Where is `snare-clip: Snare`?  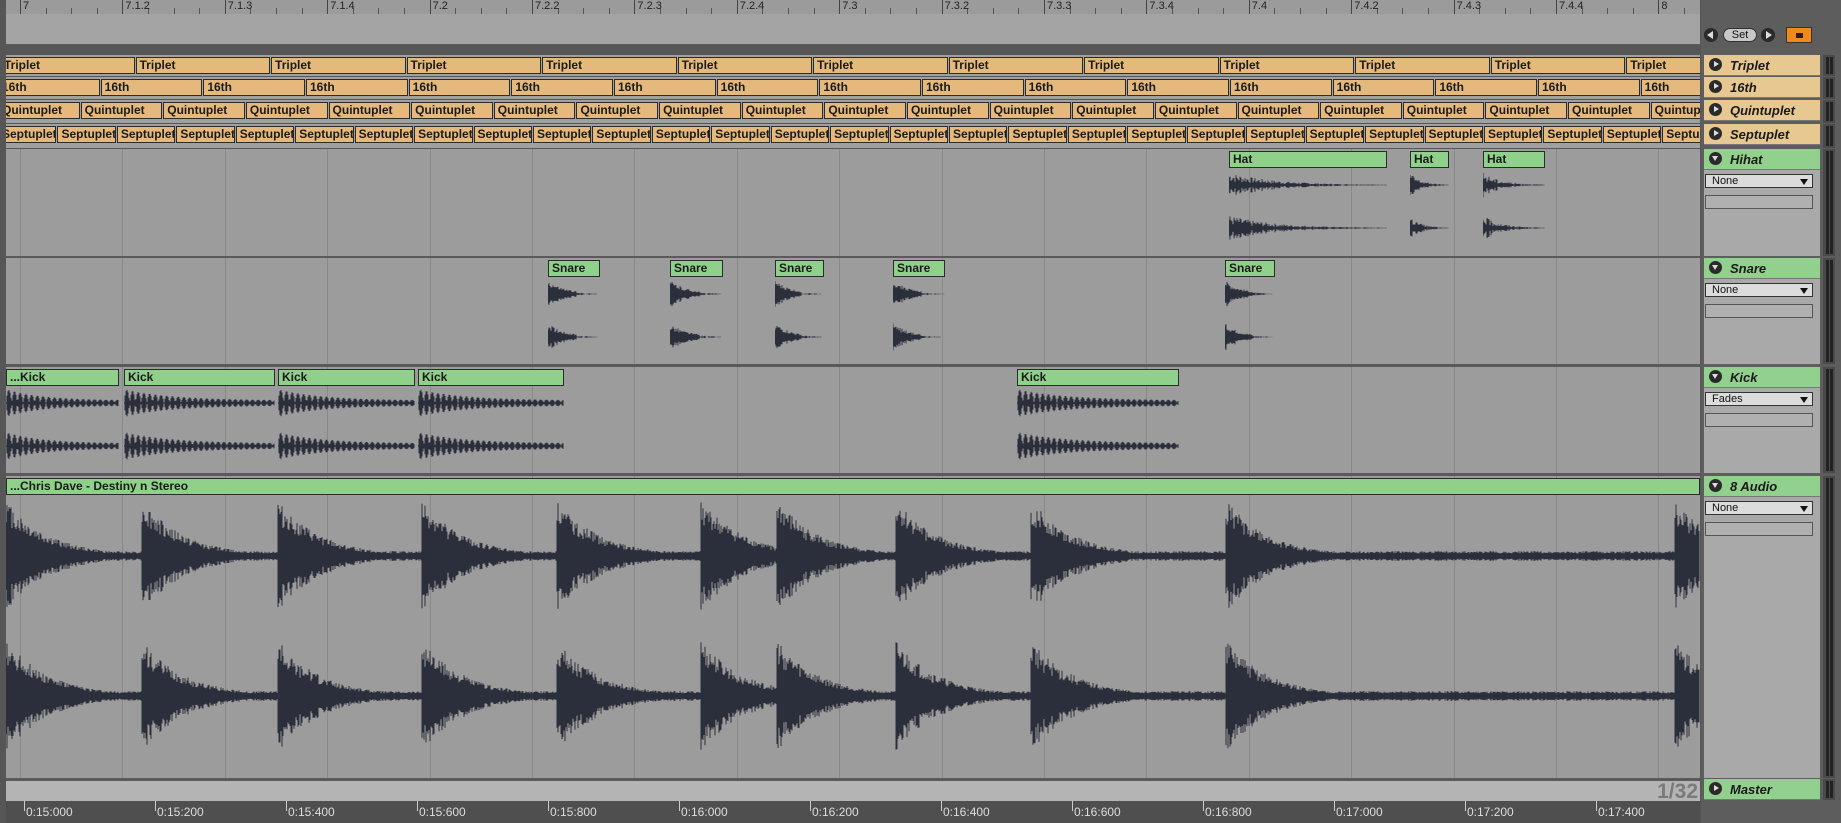
snare-clip: Snare is located at coordinates (1250, 268).